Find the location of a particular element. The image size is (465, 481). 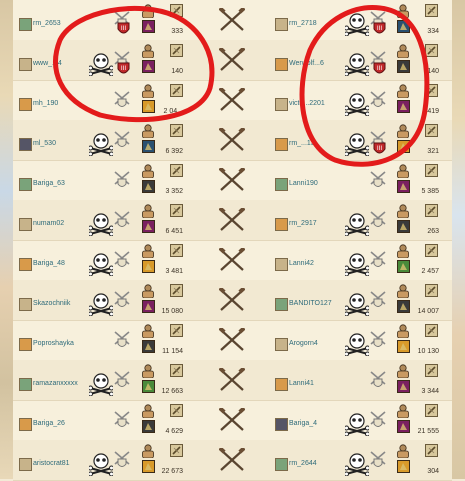

right-player-name: Lanni190 is located at coordinates (303, 183).